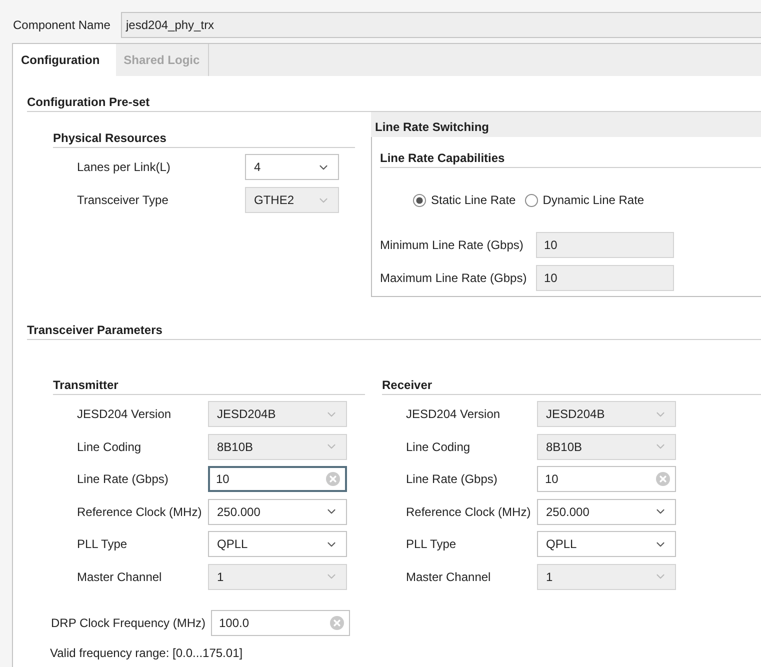 This screenshot has width=761, height=667. I want to click on field-label: Transceiver Type, so click(122, 200).